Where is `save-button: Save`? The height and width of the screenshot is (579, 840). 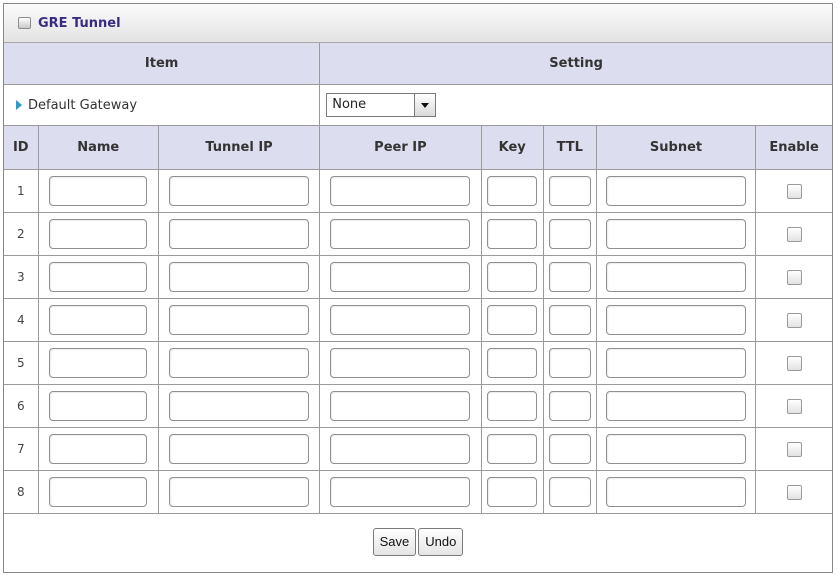 save-button: Save is located at coordinates (394, 541).